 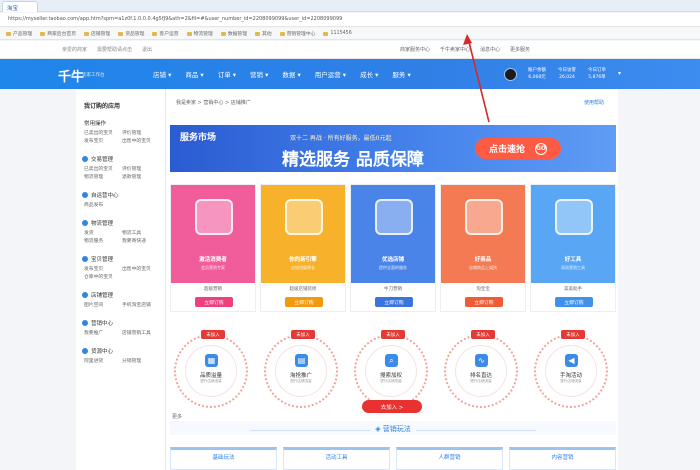 I want to click on section-tab: 活动工具, so click(x=336, y=458).